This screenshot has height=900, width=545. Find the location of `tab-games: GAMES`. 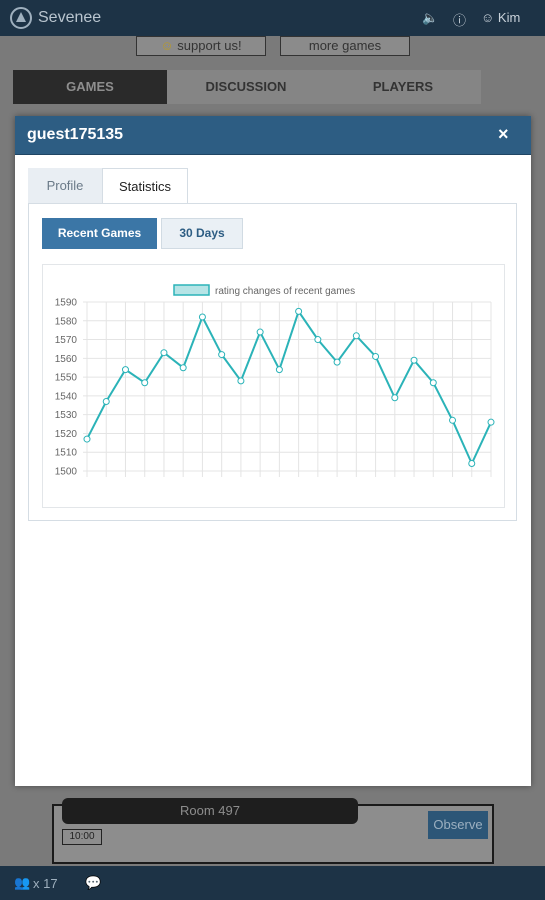

tab-games: GAMES is located at coordinates (90, 87).